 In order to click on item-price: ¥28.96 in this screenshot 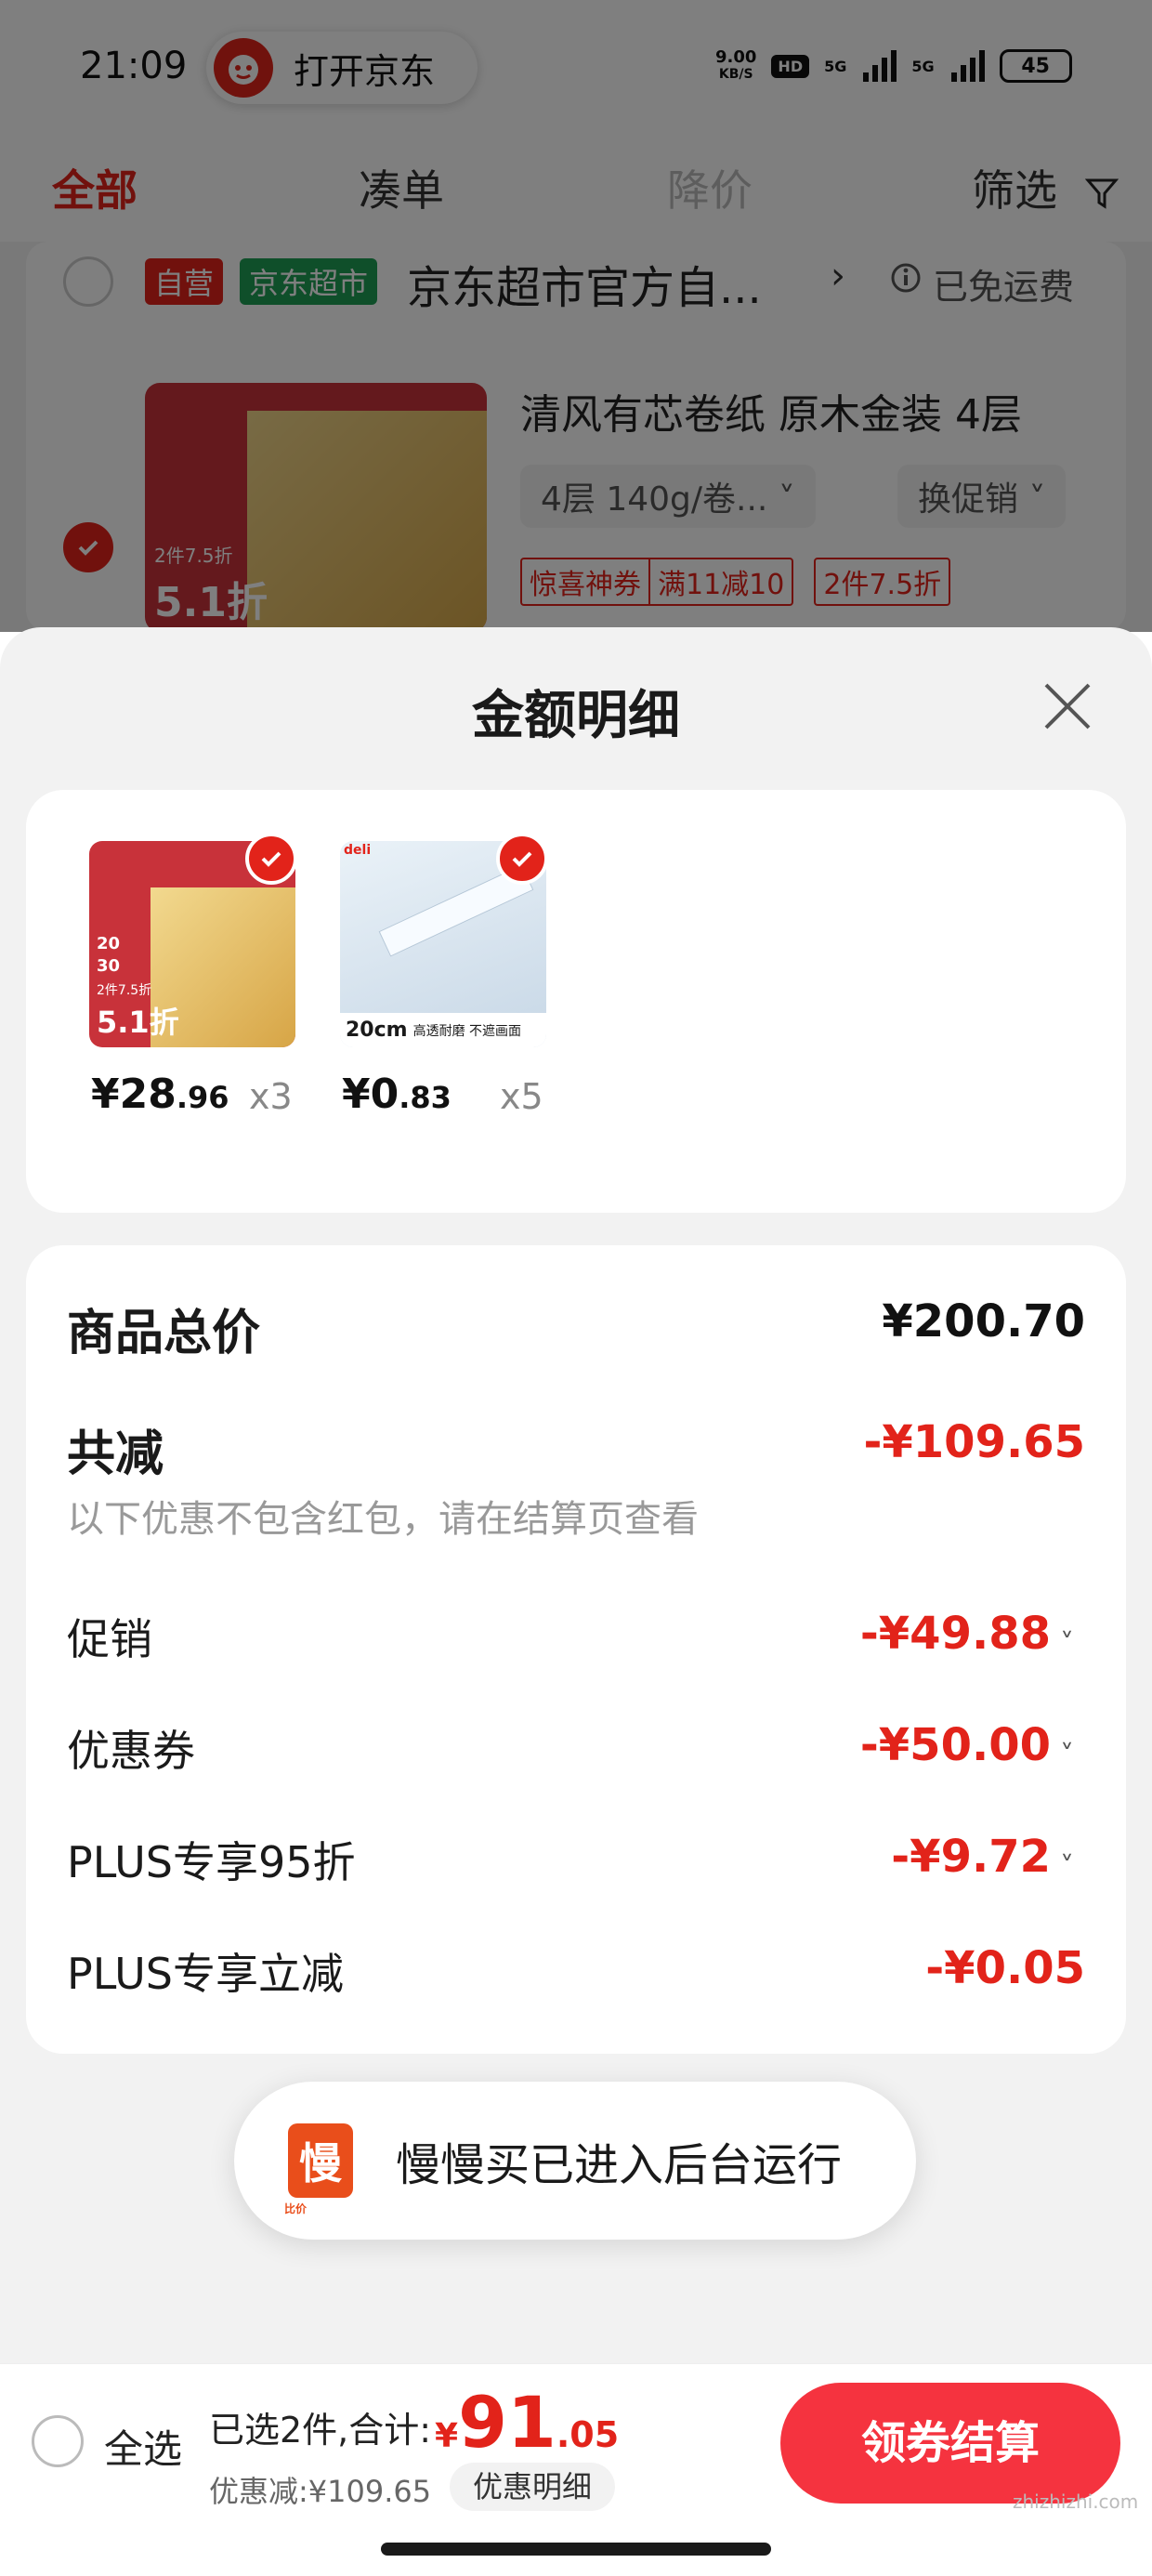, I will do `click(160, 1094)`.